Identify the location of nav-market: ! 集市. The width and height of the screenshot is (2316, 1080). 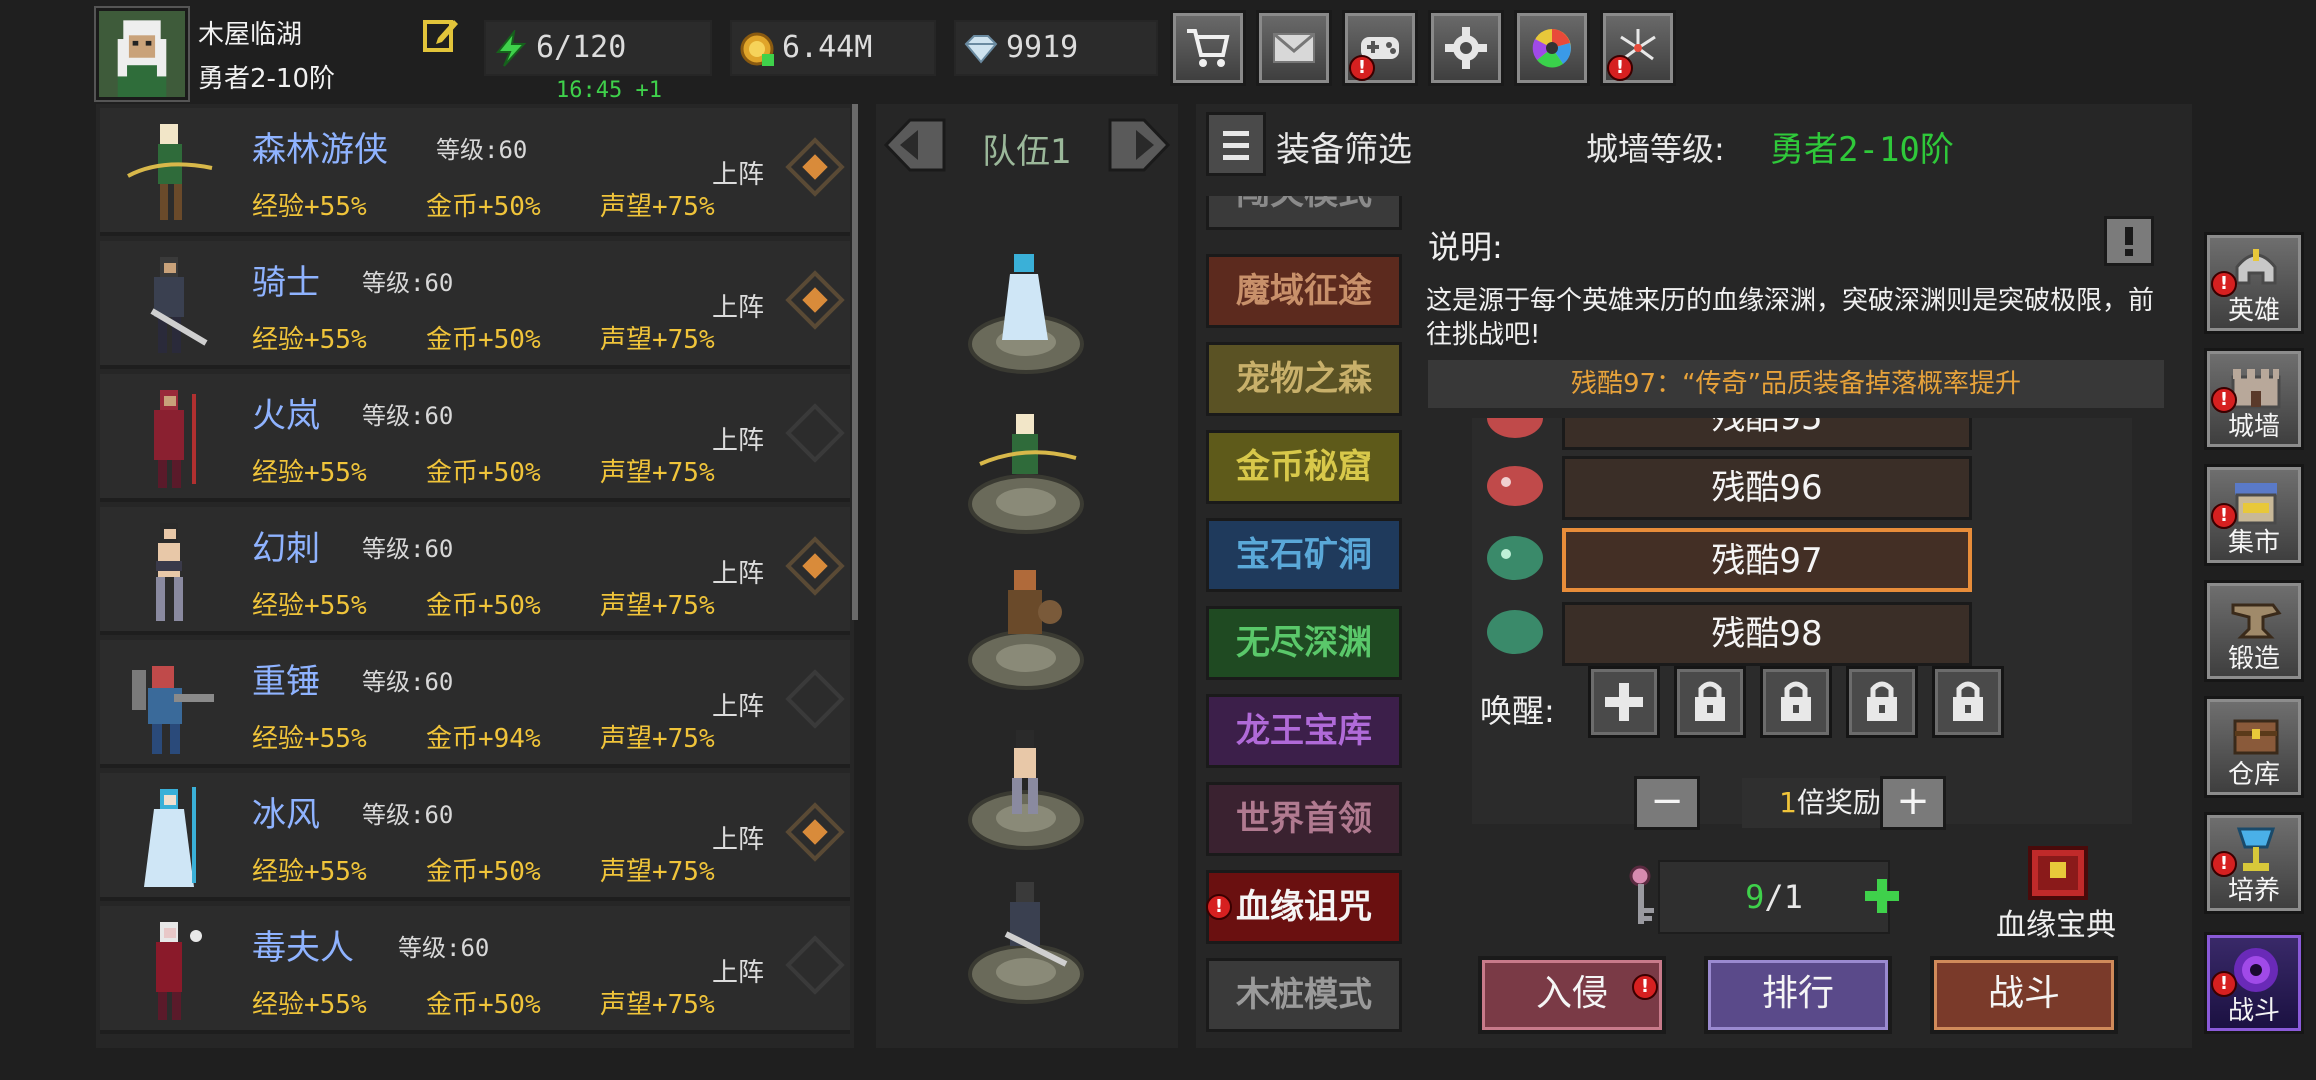
(2254, 515).